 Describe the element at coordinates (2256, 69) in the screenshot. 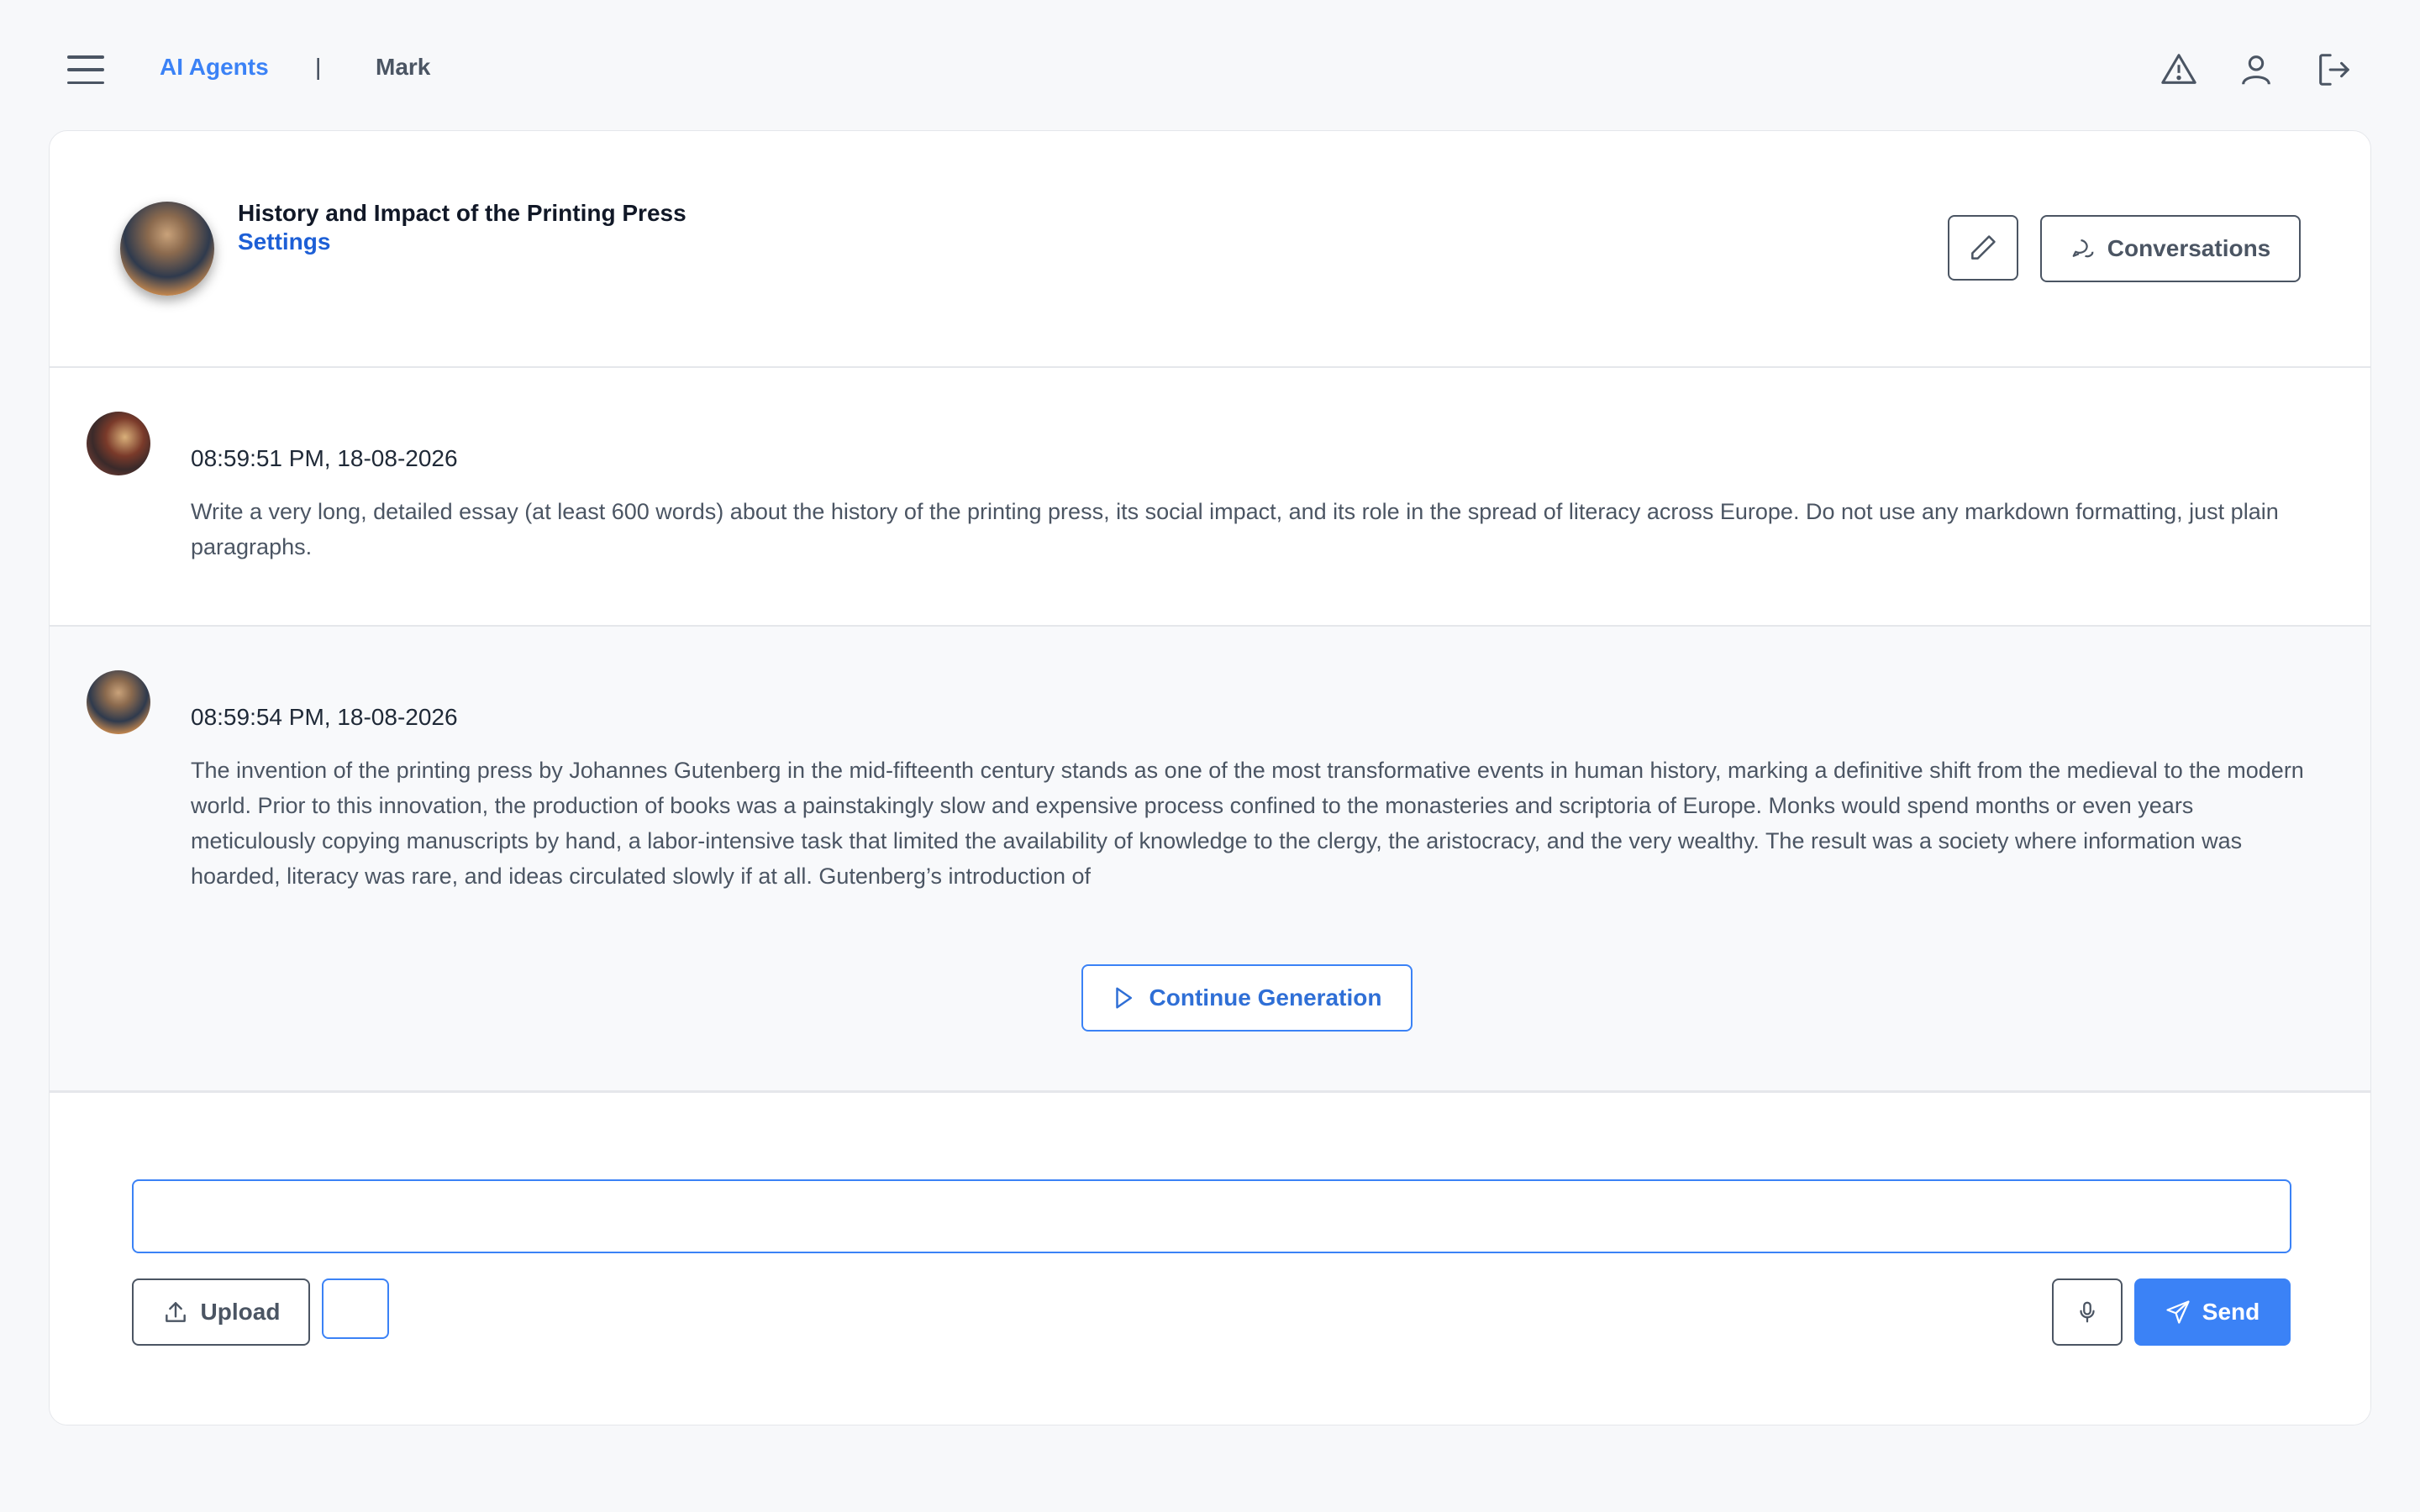

I see `user-icon` at that location.